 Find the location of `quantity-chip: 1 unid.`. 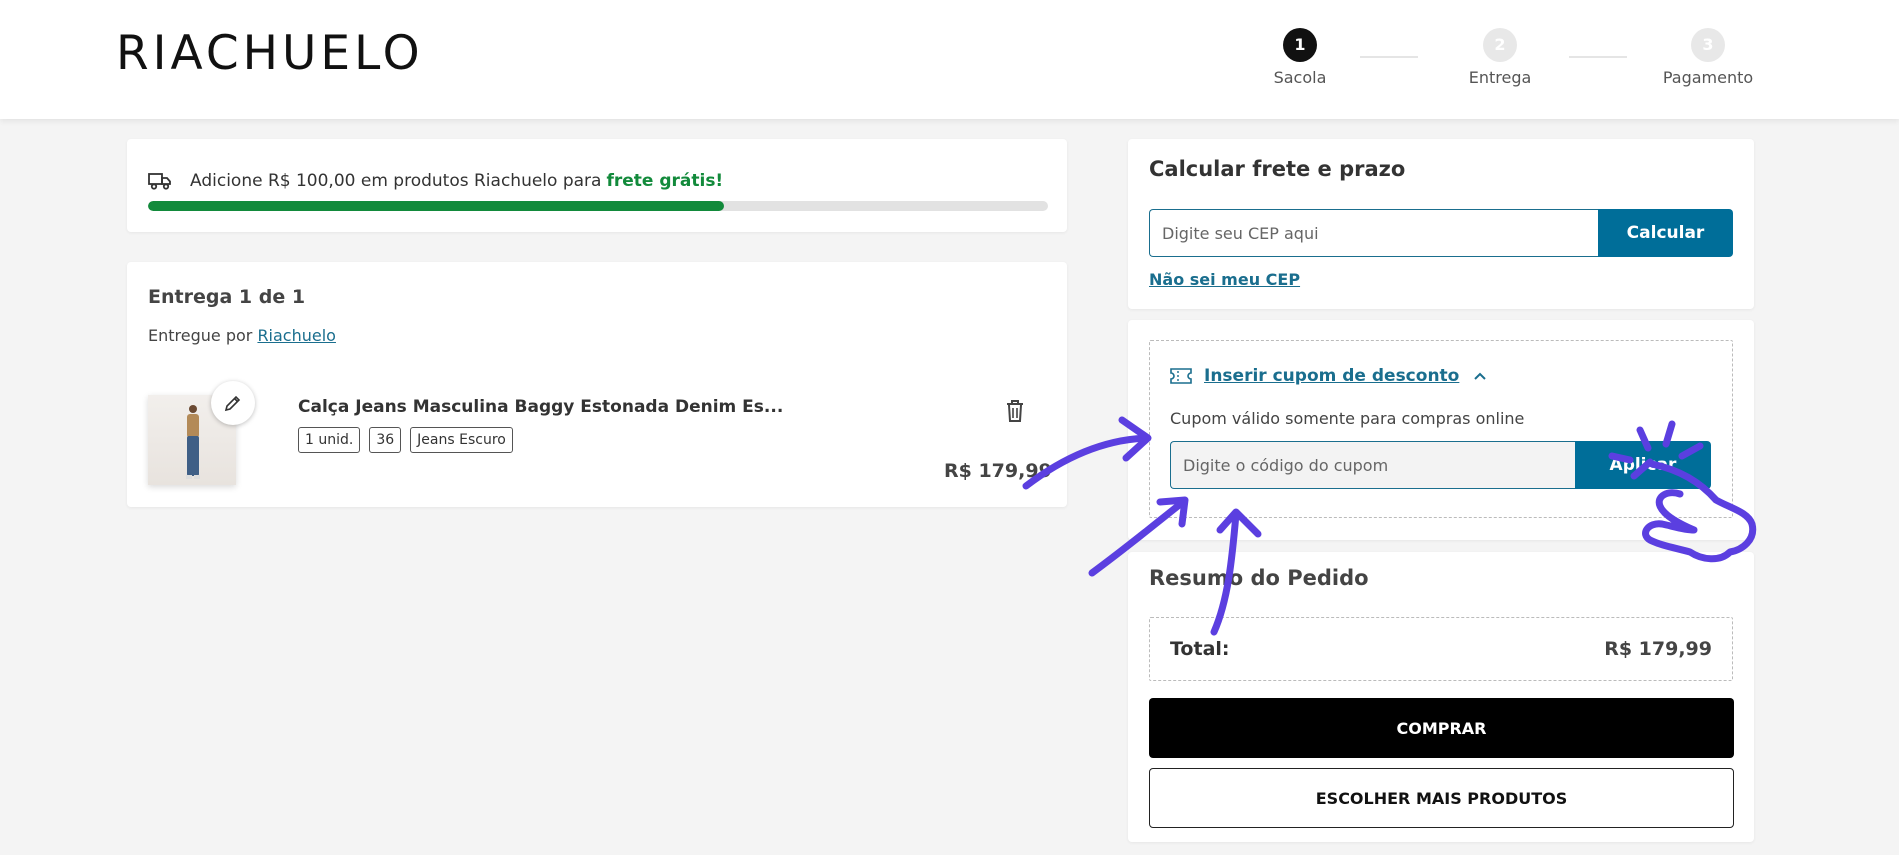

quantity-chip: 1 unid. is located at coordinates (329, 440).